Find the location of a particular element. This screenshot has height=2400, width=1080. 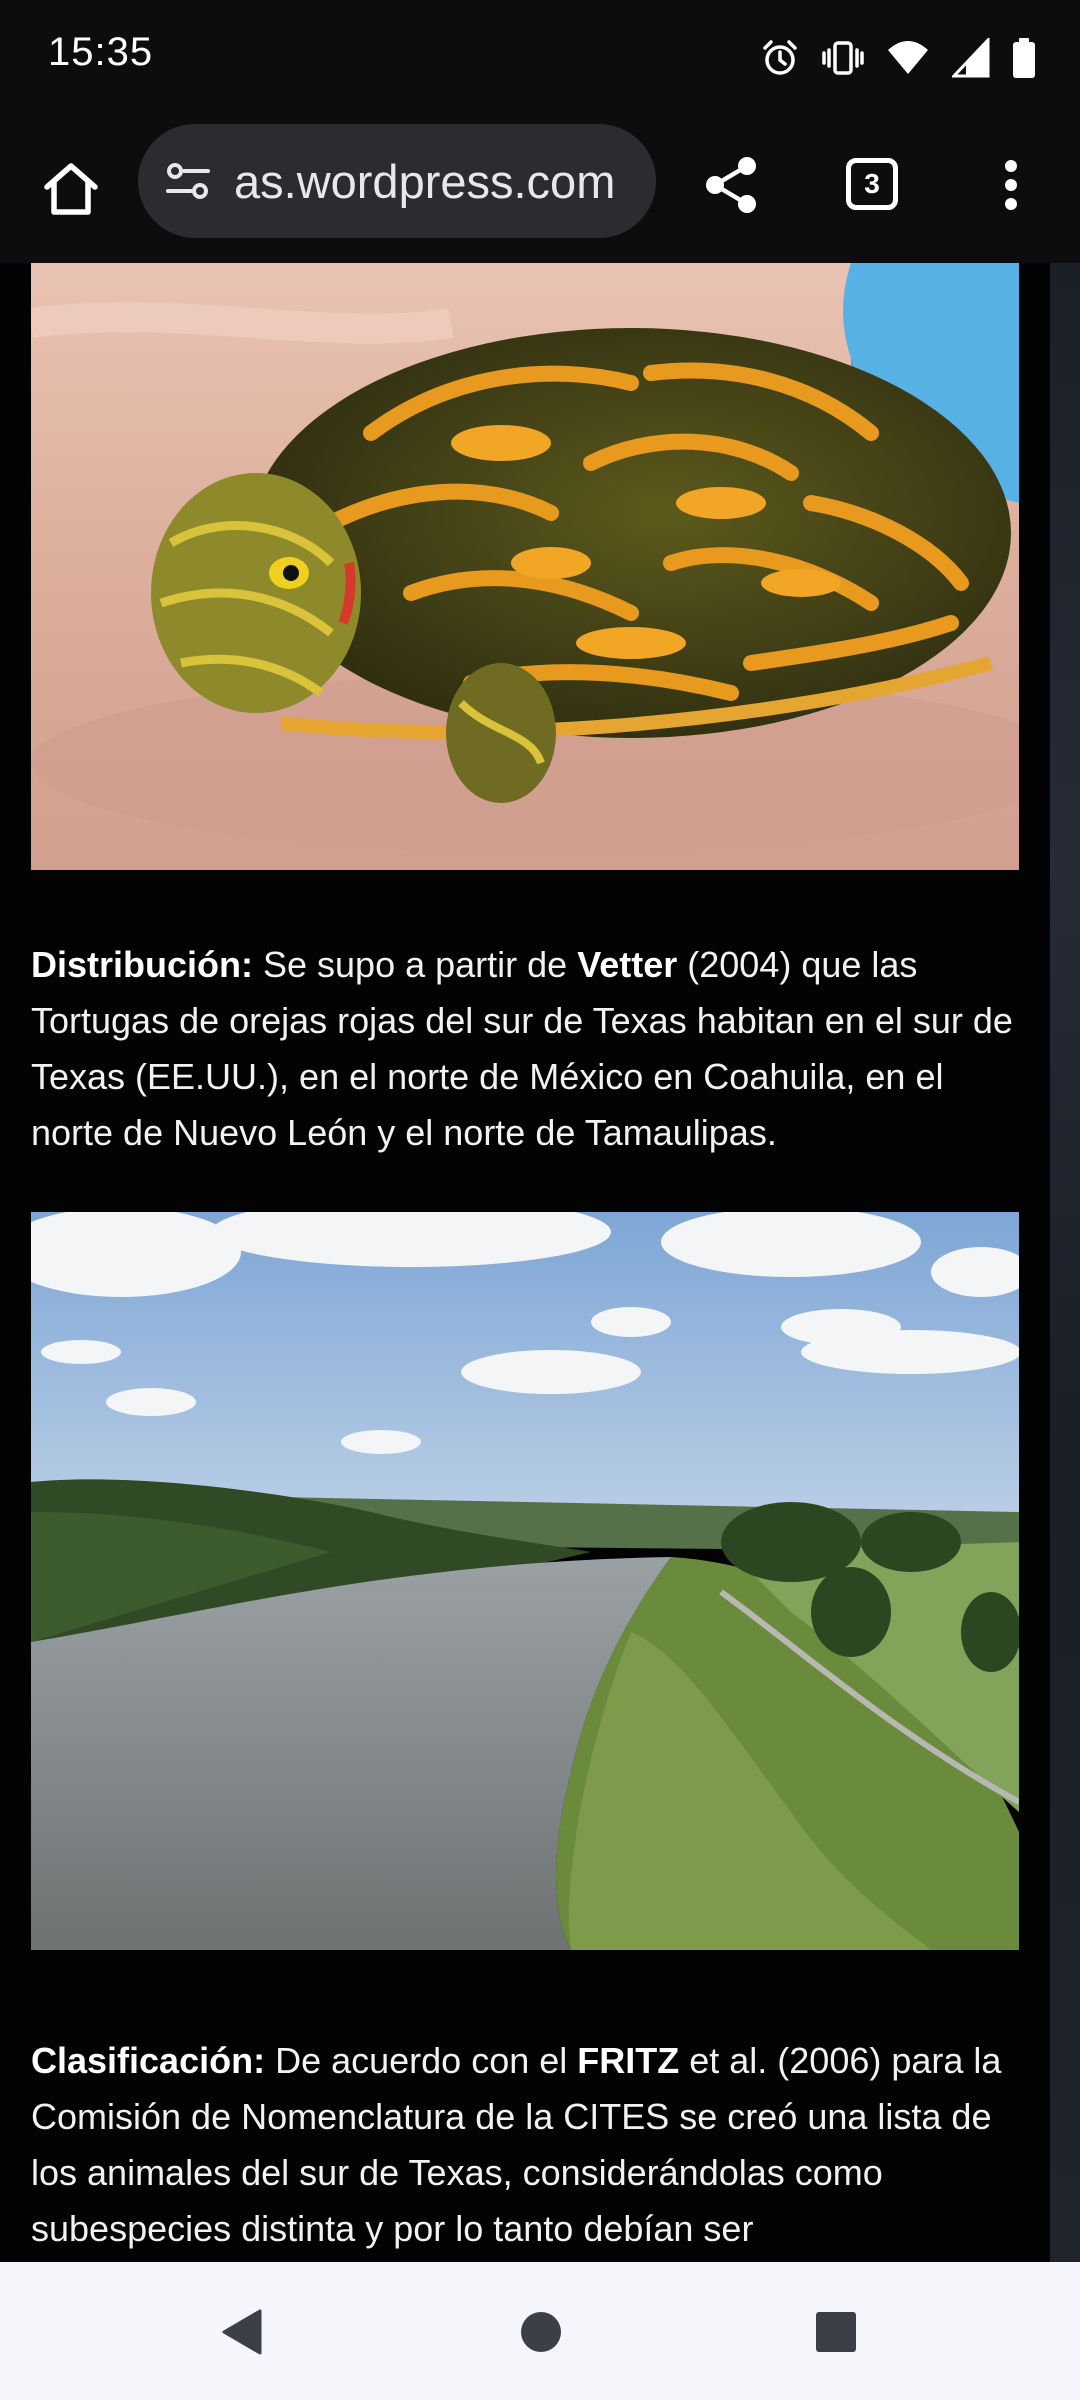

site-settings-icon is located at coordinates (188, 181).